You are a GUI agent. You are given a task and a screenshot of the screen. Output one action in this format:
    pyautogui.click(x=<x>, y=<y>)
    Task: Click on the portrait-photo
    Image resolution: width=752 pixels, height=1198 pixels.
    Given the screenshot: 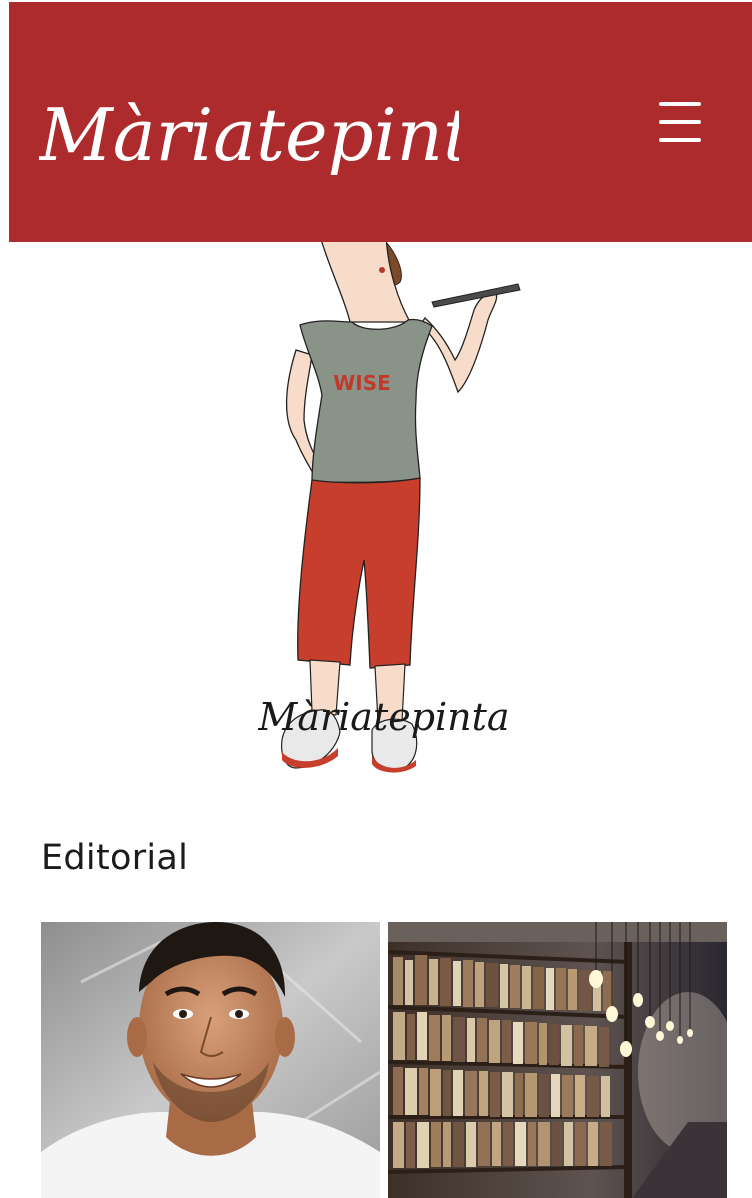 What is the action you would take?
    pyautogui.click(x=210, y=1060)
    